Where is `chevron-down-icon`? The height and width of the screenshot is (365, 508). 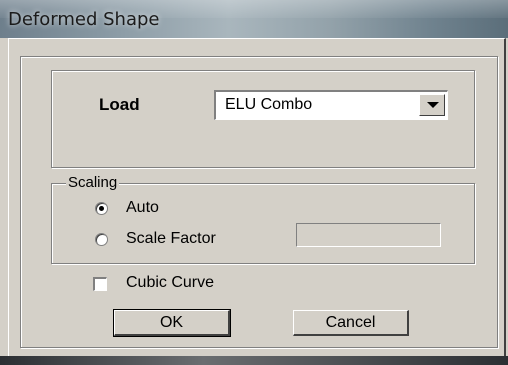
chevron-down-icon is located at coordinates (433, 105).